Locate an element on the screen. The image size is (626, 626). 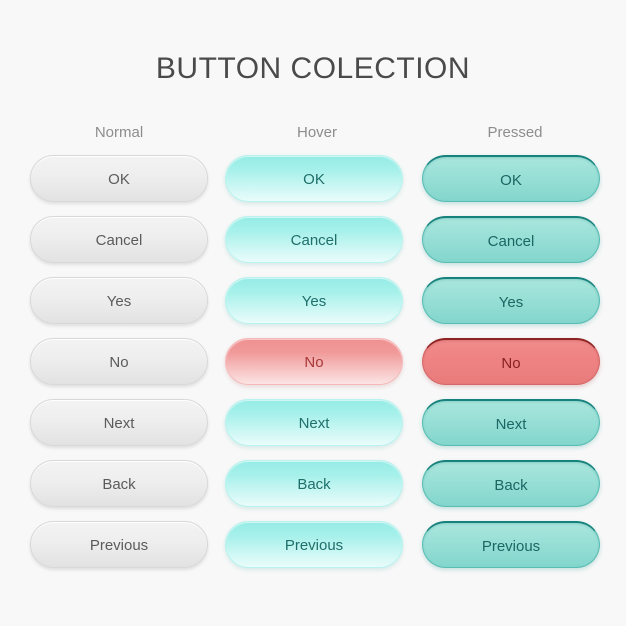
button-back-hover: Back is located at coordinates (314, 483).